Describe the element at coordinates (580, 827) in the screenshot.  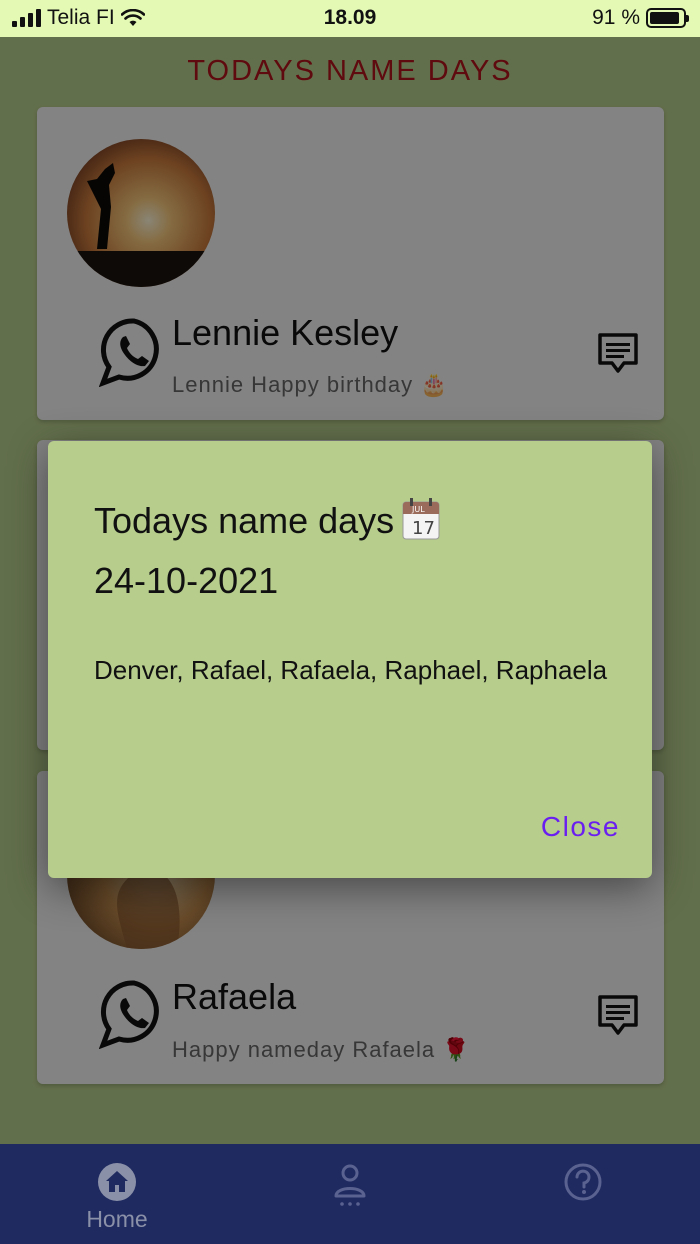
I see `close-button: Close` at that location.